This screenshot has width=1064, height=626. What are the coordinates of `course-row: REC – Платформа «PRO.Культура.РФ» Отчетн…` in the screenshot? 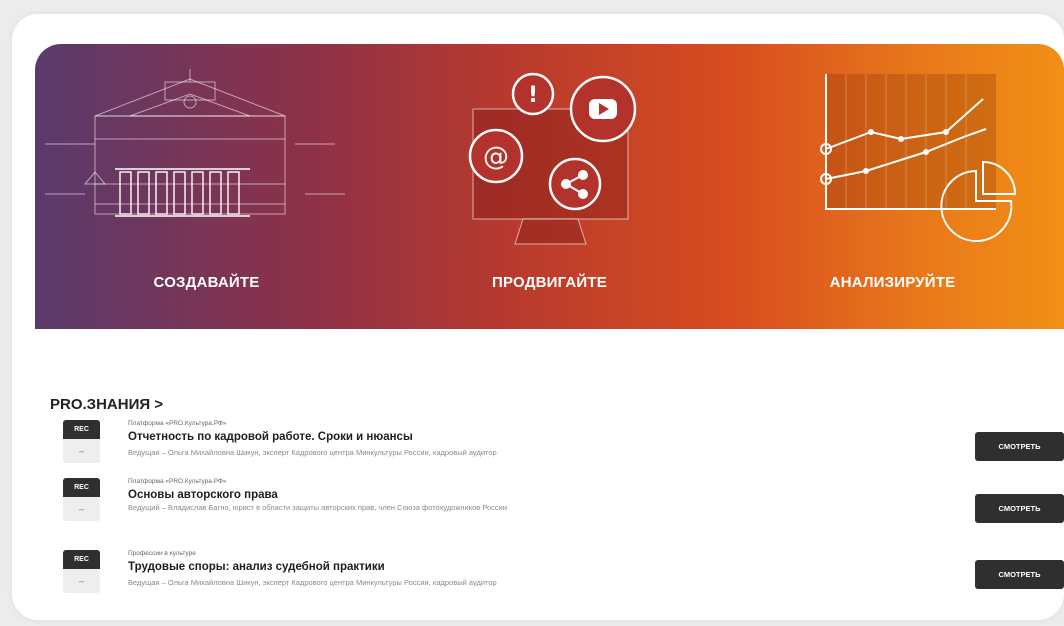 It's located at (557, 449).